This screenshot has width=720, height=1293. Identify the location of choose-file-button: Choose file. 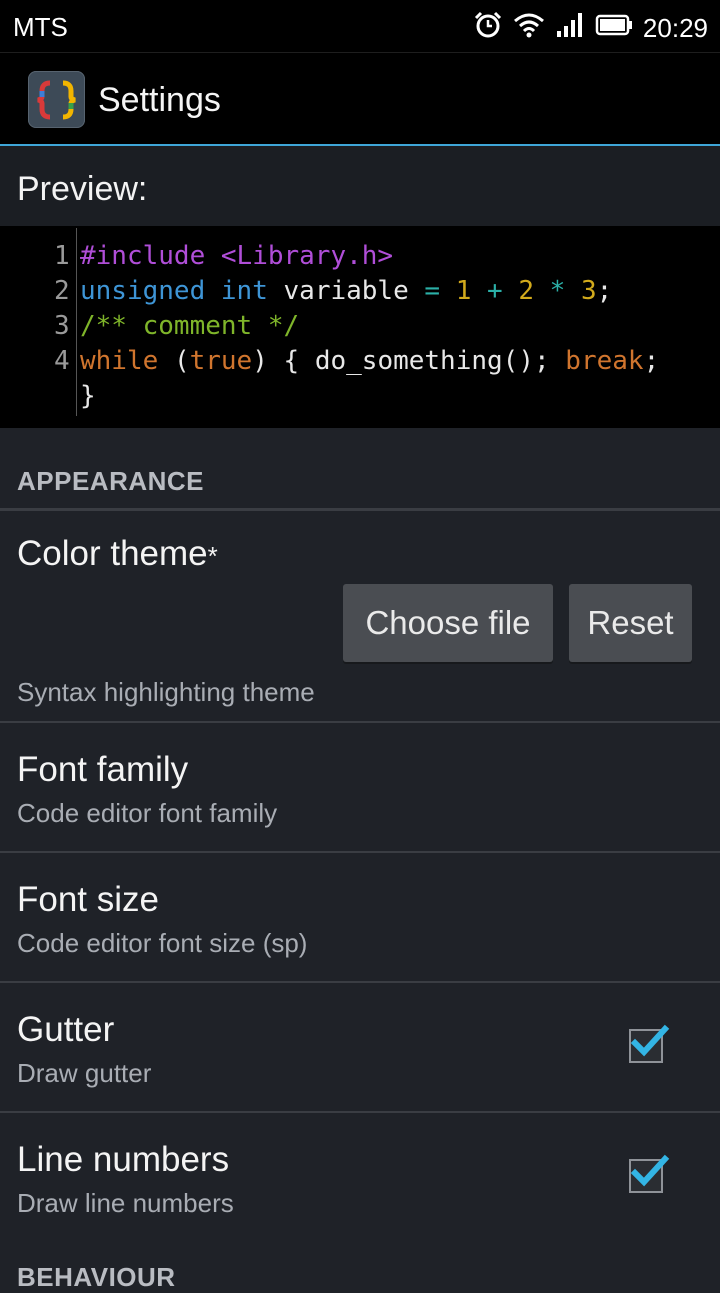
(448, 623).